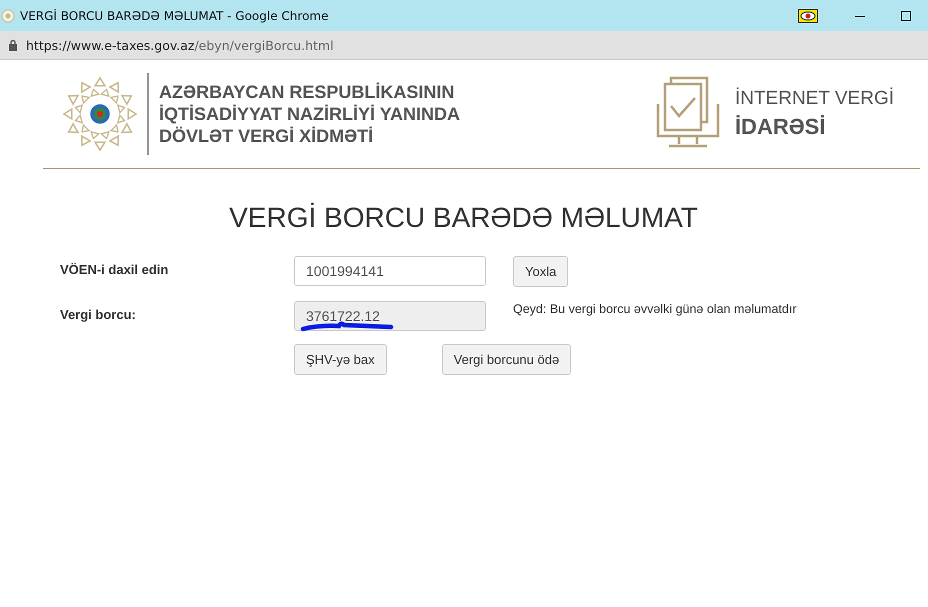  What do you see at coordinates (906, 16) in the screenshot?
I see `maximize-icon` at bounding box center [906, 16].